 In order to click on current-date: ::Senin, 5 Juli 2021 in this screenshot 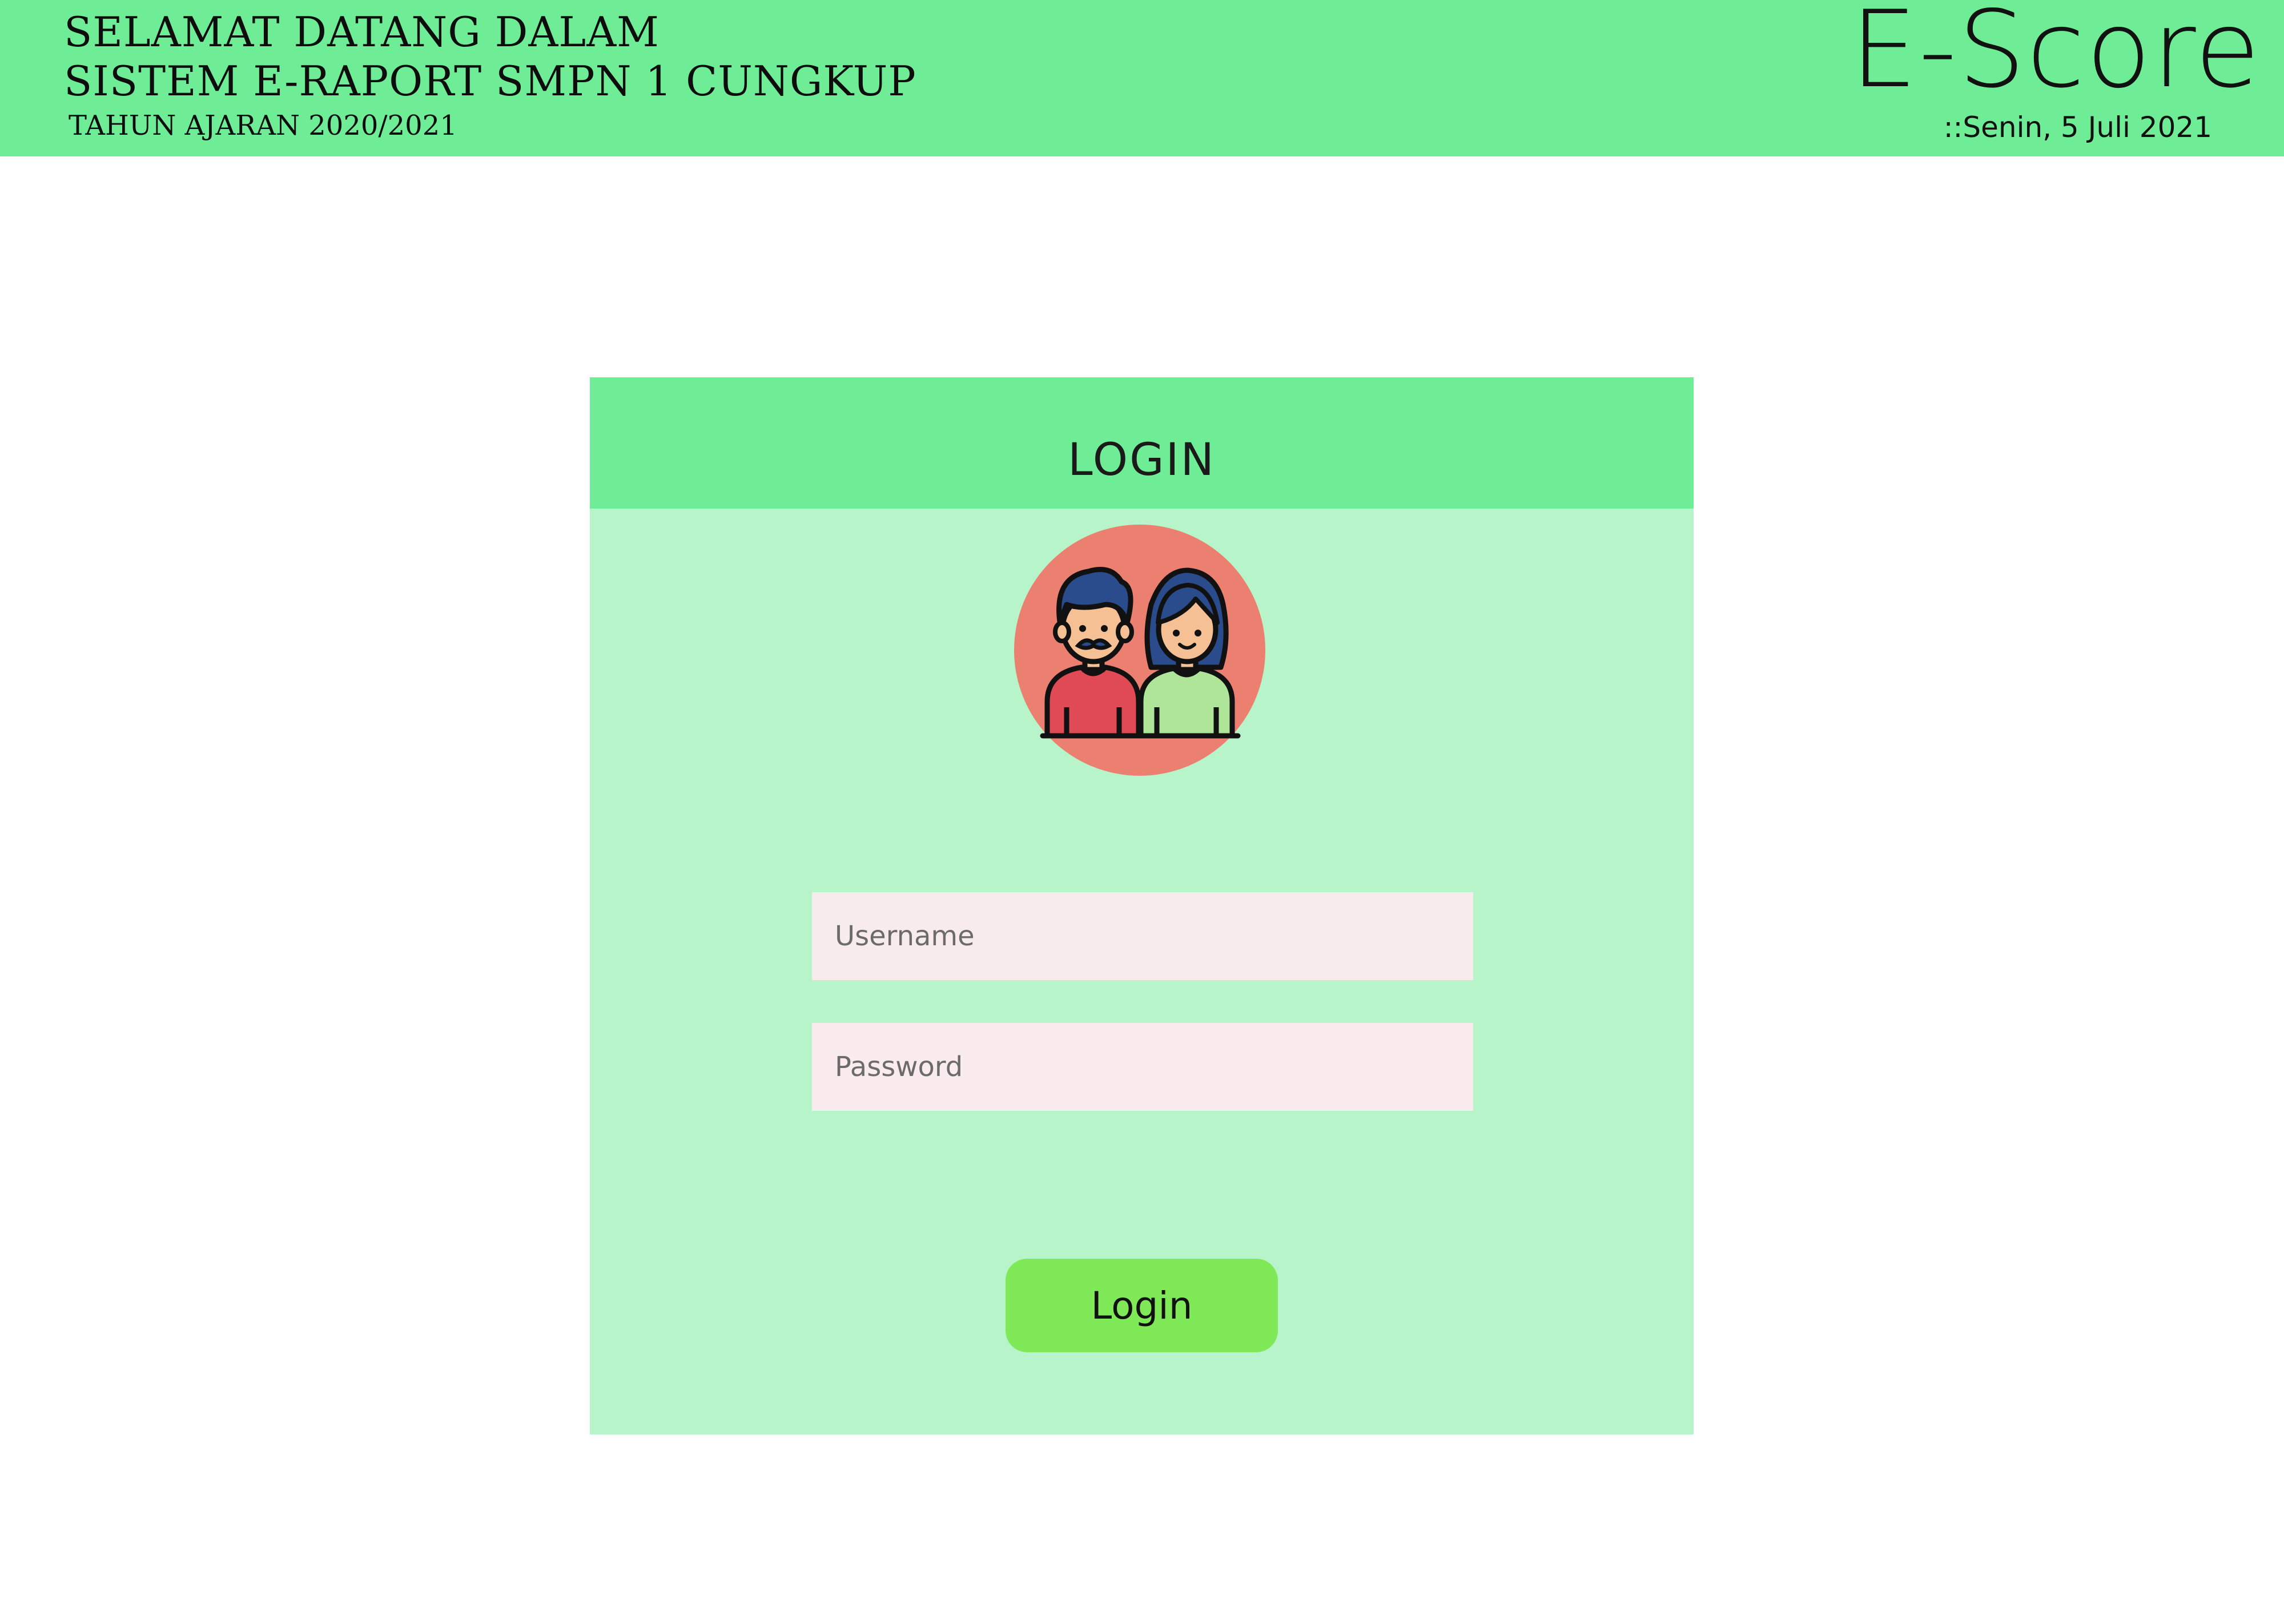, I will do `click(2077, 128)`.